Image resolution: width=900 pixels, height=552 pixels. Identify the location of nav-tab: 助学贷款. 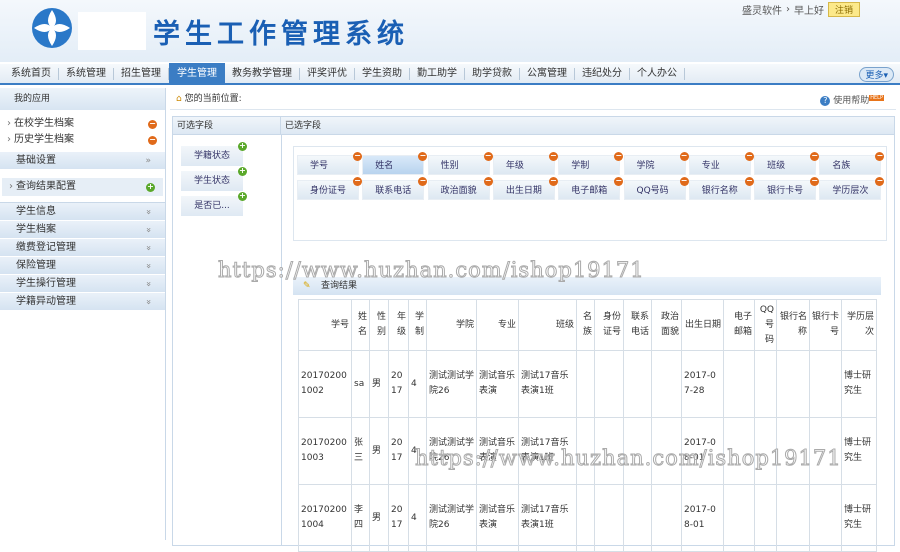
(492, 73).